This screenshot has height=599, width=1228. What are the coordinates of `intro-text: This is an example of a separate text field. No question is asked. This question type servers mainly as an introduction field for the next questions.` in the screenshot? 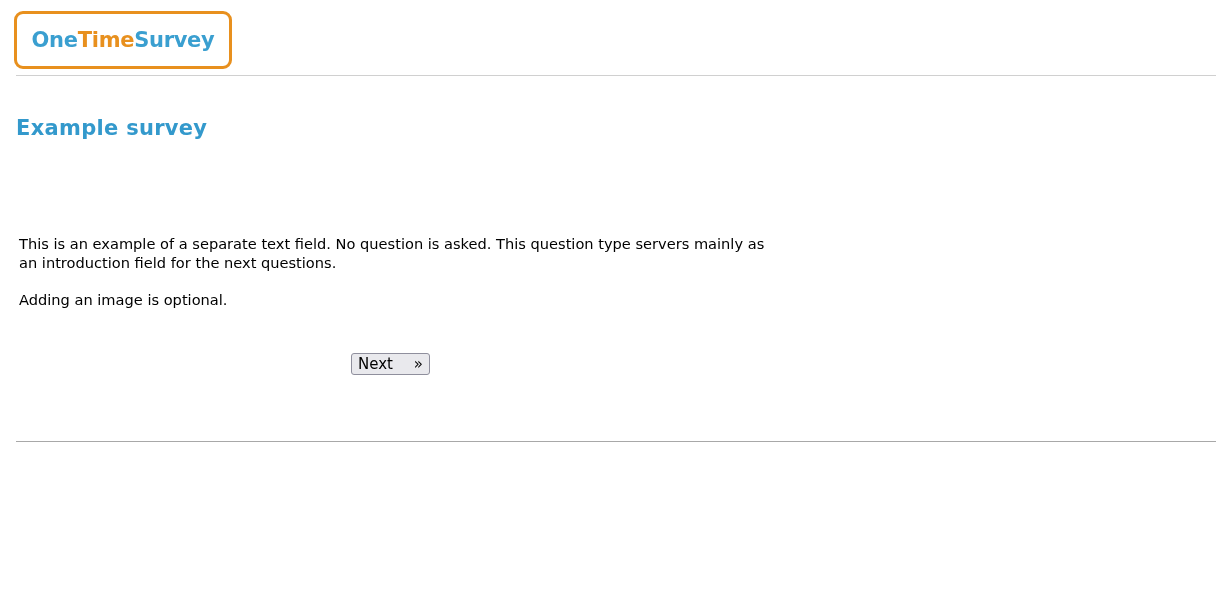 It's located at (392, 253).